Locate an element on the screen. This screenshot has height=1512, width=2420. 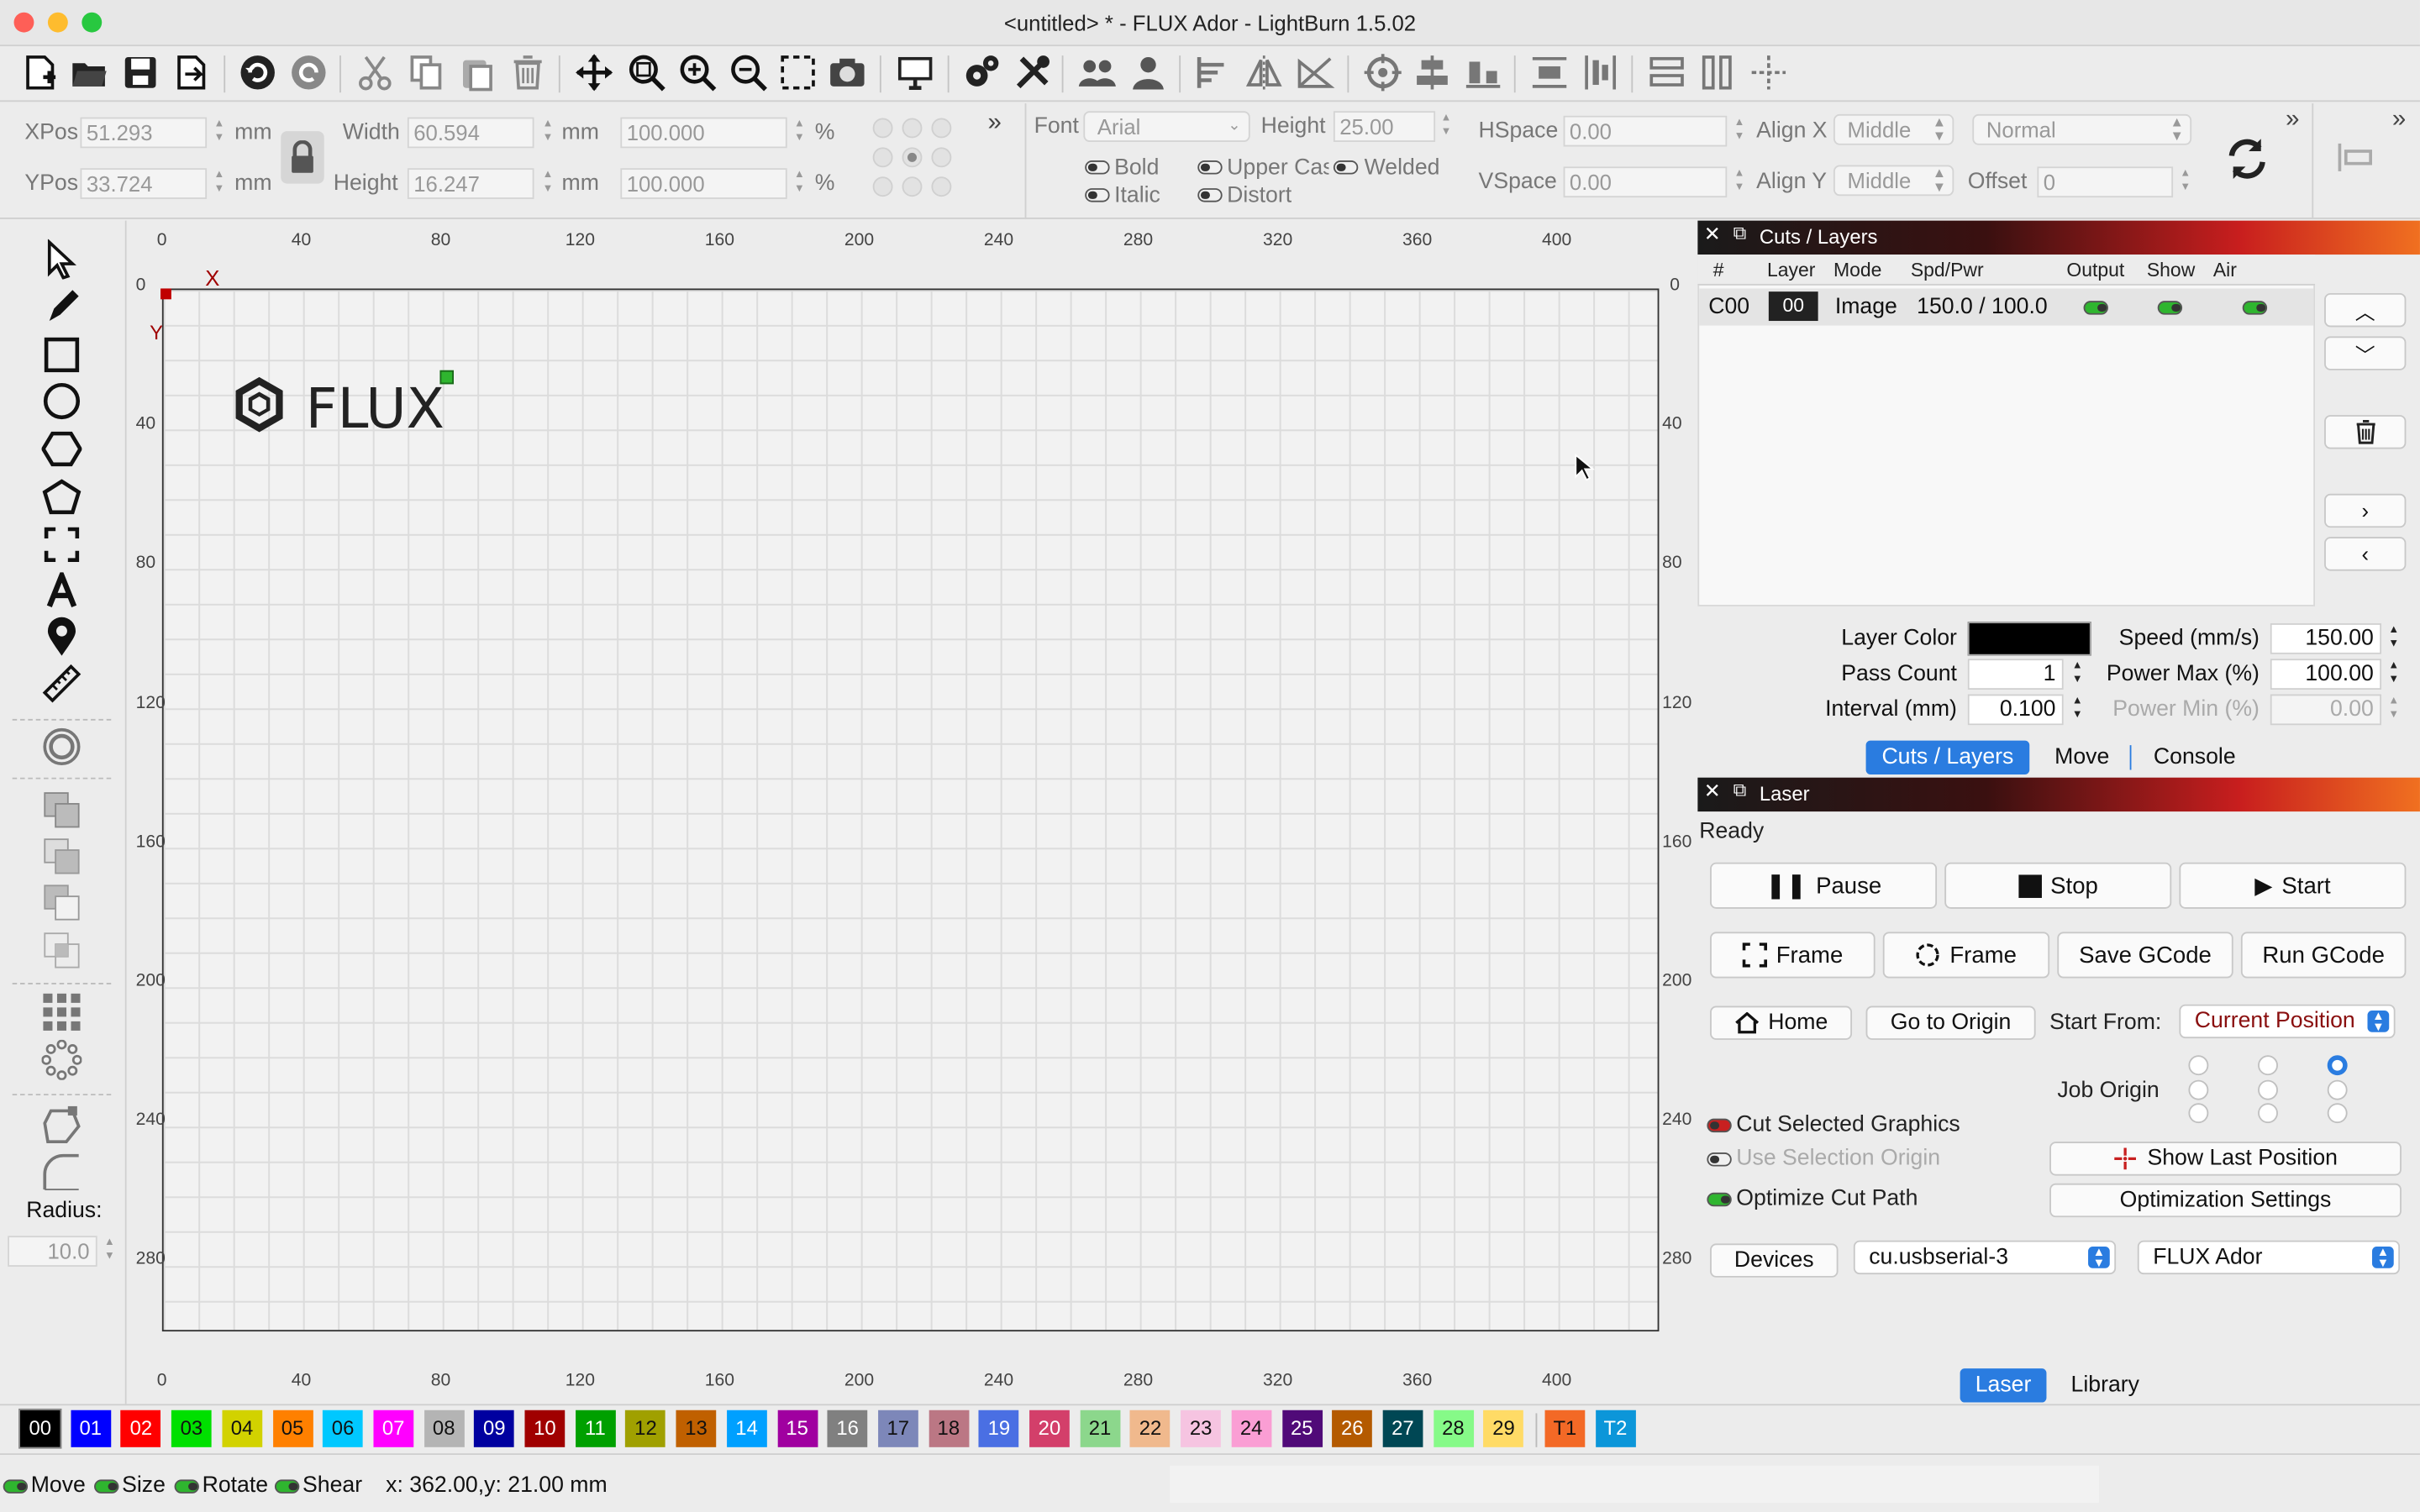
palette-swatch-14: 14 is located at coordinates (747, 1428).